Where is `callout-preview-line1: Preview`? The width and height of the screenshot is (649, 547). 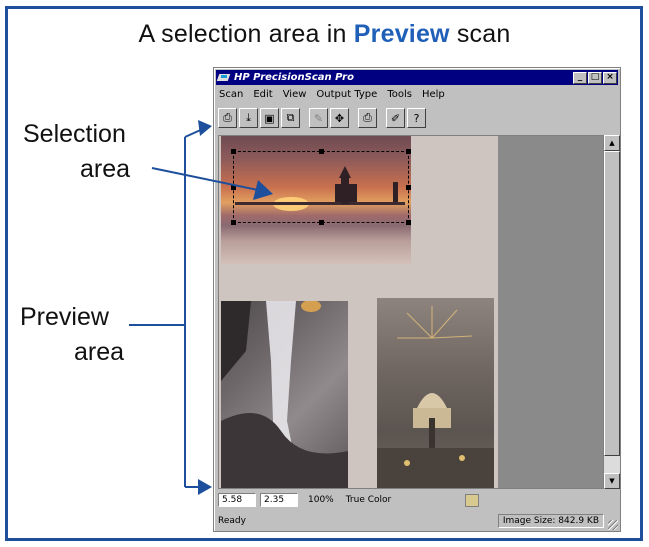 callout-preview-line1: Preview is located at coordinates (64, 317).